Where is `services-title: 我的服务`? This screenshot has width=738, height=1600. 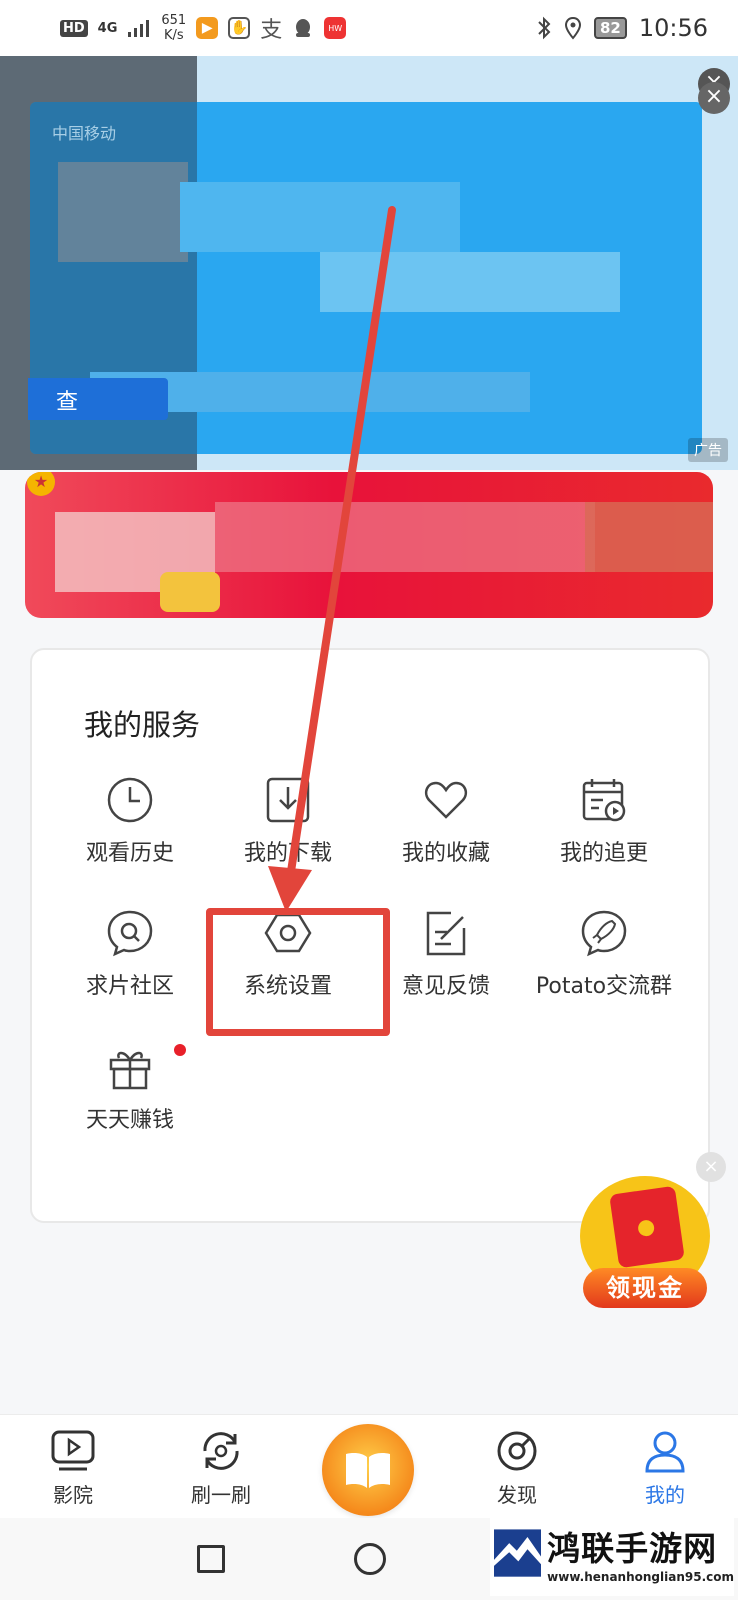 services-title: 我的服务 is located at coordinates (142, 725).